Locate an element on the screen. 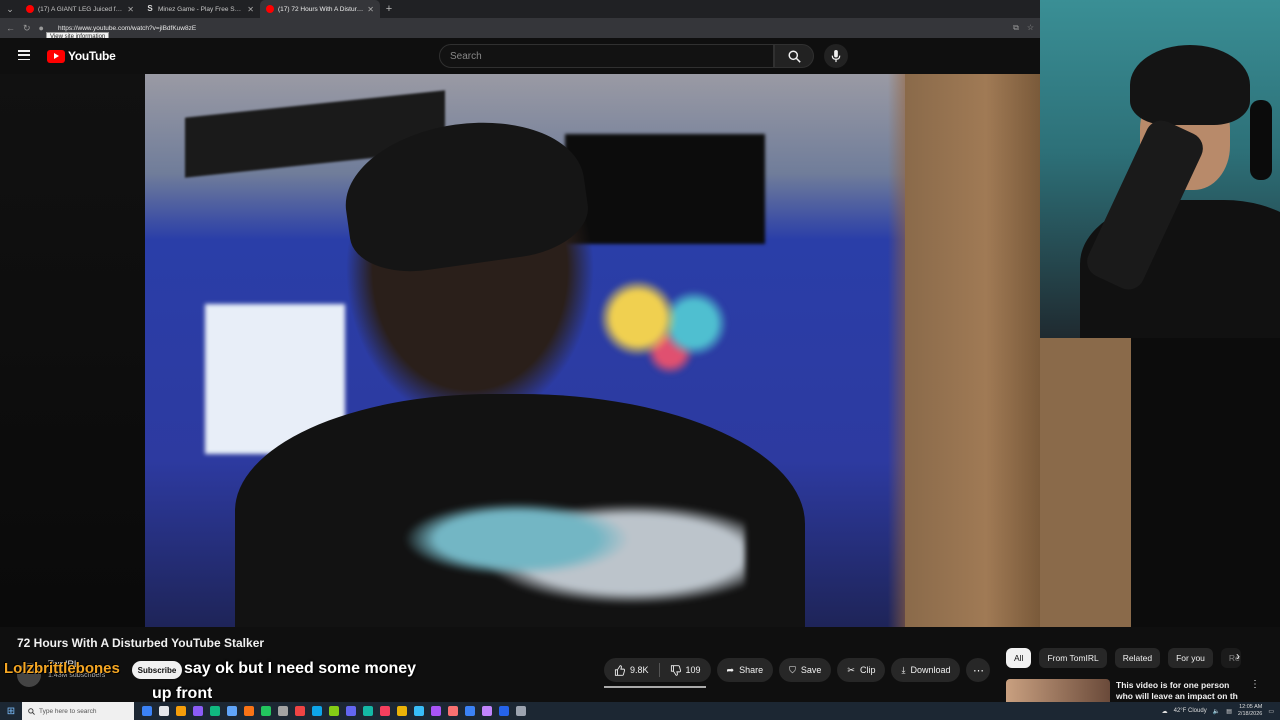 Image resolution: width=1280 pixels, height=720 pixels. download-label: Download is located at coordinates (930, 670).